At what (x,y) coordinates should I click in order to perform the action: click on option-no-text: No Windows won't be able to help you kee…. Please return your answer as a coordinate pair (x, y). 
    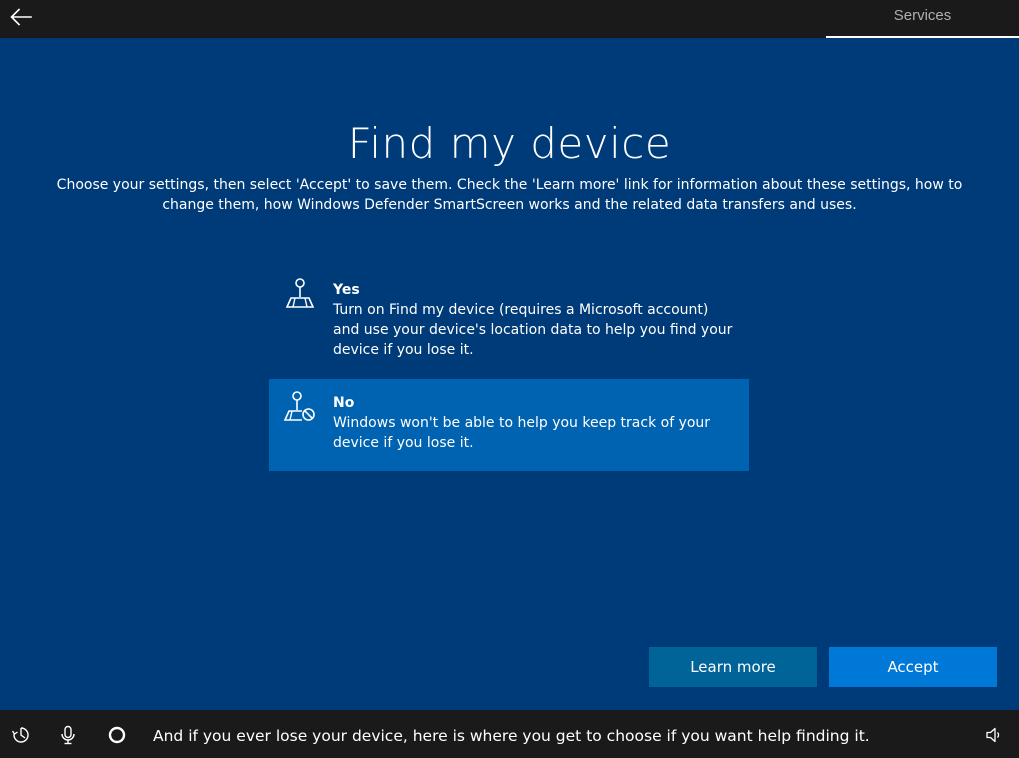
    Looking at the image, I should click on (533, 423).